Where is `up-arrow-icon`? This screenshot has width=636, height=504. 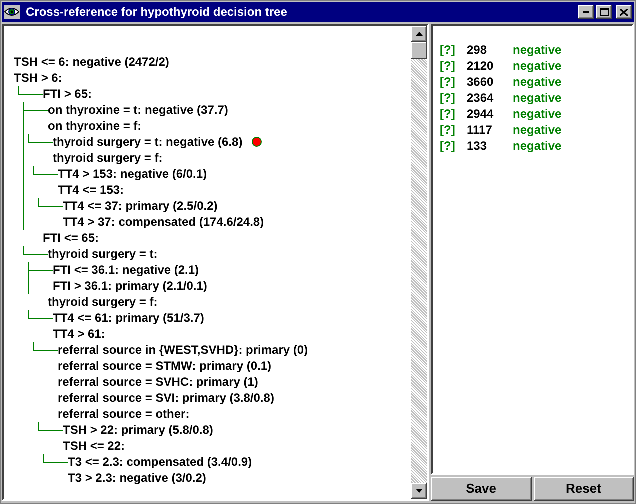 up-arrow-icon is located at coordinates (419, 34).